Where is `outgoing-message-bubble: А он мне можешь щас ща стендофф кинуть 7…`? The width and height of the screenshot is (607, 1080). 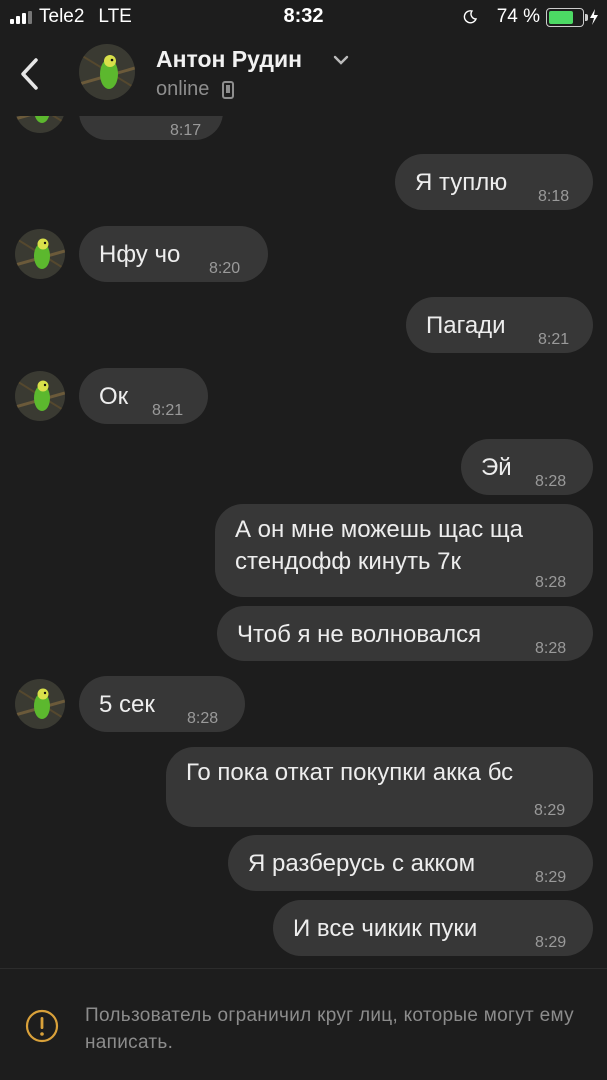 outgoing-message-bubble: А он мне можешь щас ща стендофф кинуть 7… is located at coordinates (404, 550).